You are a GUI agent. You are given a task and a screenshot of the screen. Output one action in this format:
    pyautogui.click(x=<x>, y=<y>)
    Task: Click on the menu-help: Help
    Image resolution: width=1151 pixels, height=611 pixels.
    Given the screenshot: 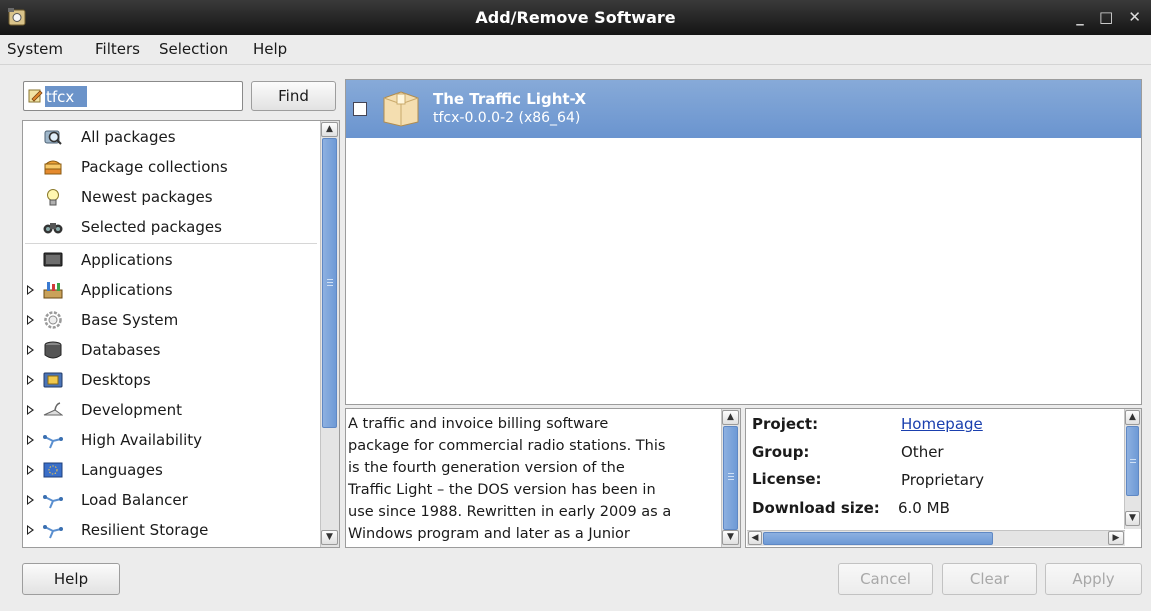 What is the action you would take?
    pyautogui.click(x=270, y=49)
    